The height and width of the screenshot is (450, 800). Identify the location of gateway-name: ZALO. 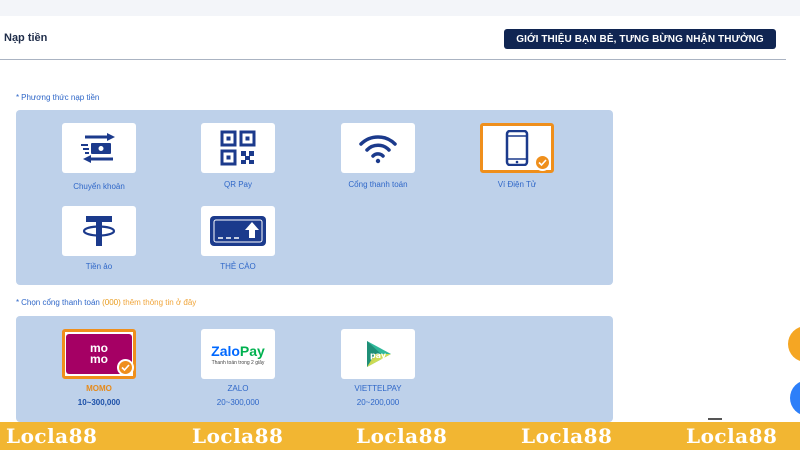
(238, 388).